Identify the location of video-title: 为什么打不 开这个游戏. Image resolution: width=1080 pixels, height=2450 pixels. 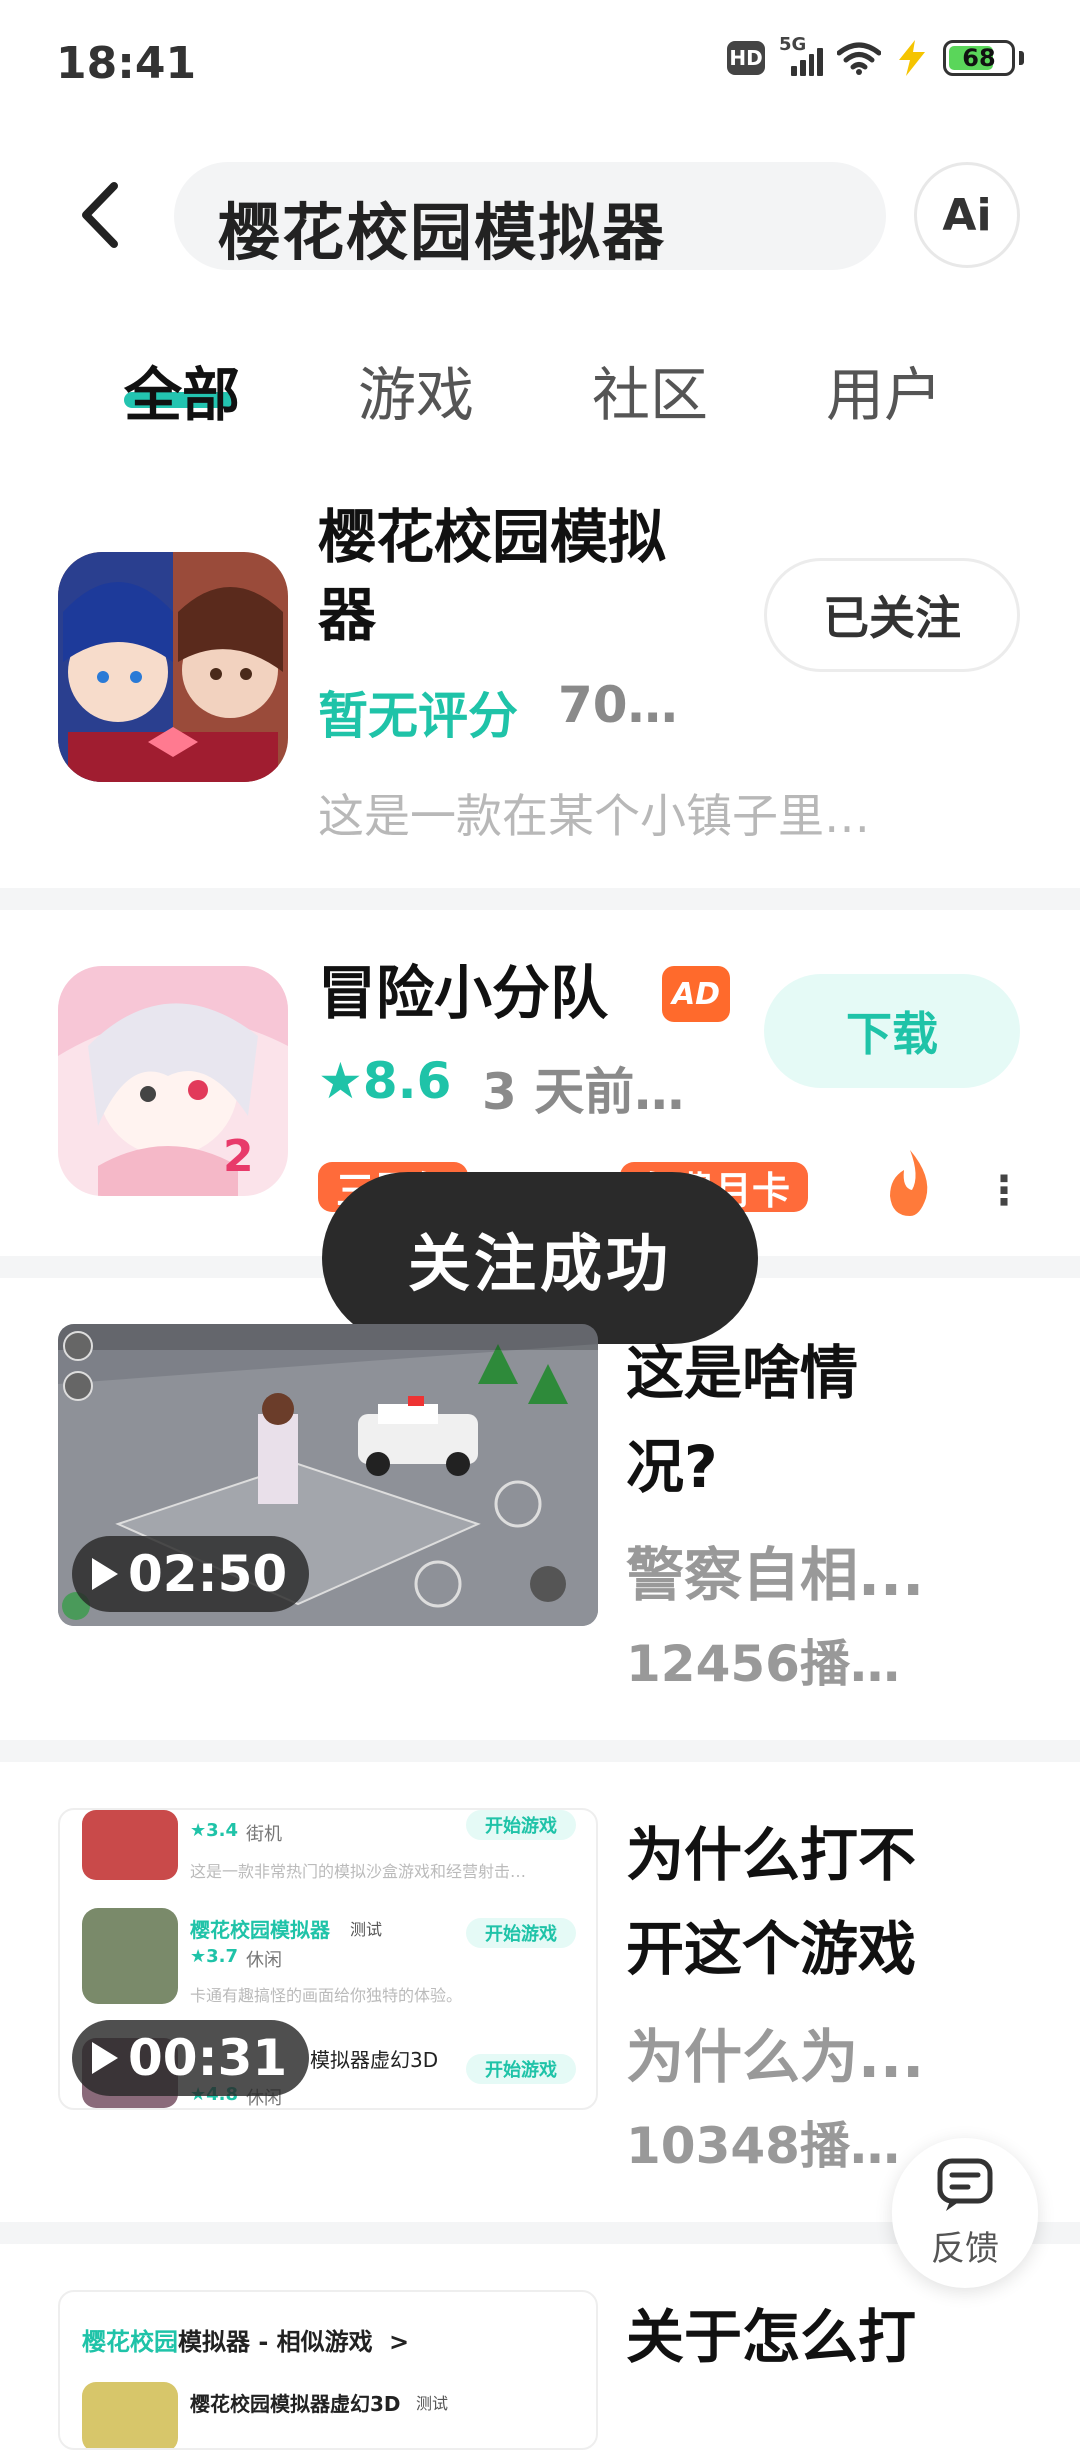
(771, 1902).